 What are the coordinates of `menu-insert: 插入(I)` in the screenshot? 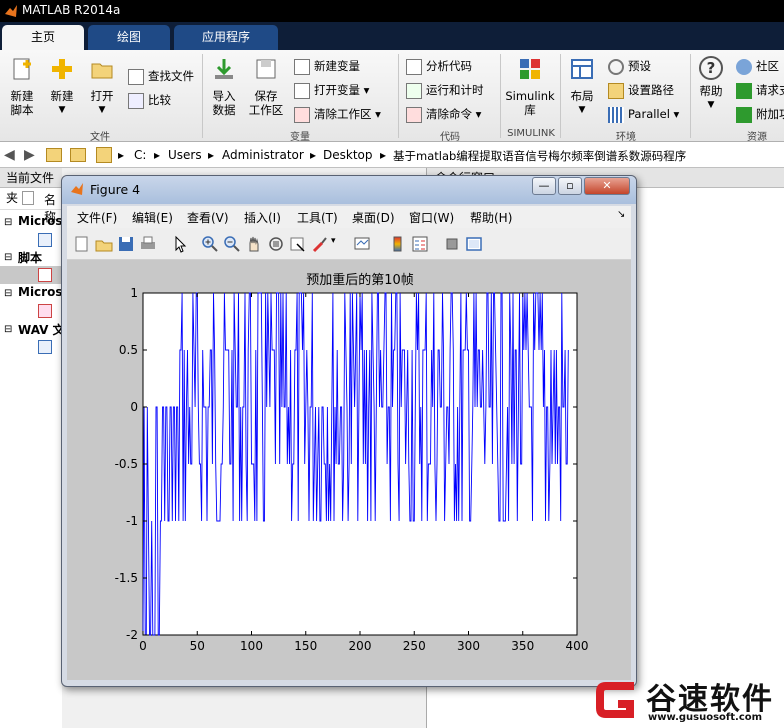 It's located at (262, 217).